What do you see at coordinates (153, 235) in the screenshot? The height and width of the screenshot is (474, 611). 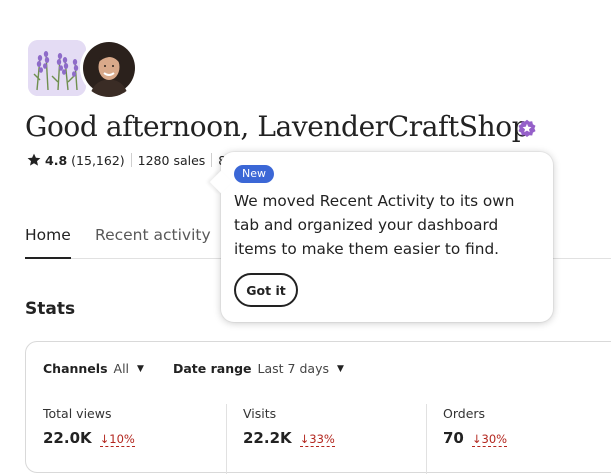 I see `tab-recent-activity: Recent activity` at bounding box center [153, 235].